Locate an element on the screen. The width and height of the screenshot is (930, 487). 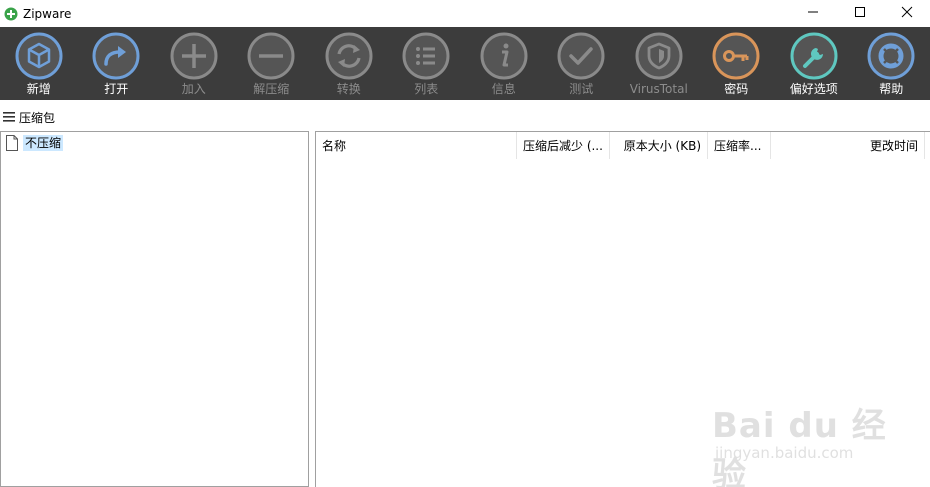
toolbar-convert-label: 转换 is located at coordinates (348, 89).